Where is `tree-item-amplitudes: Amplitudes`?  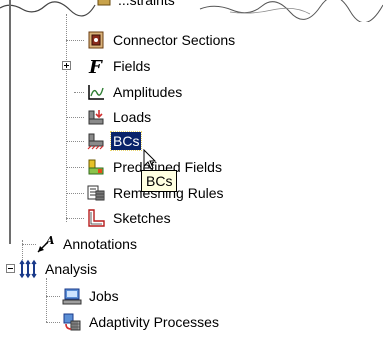 tree-item-amplitudes: Amplitudes is located at coordinates (135, 92).